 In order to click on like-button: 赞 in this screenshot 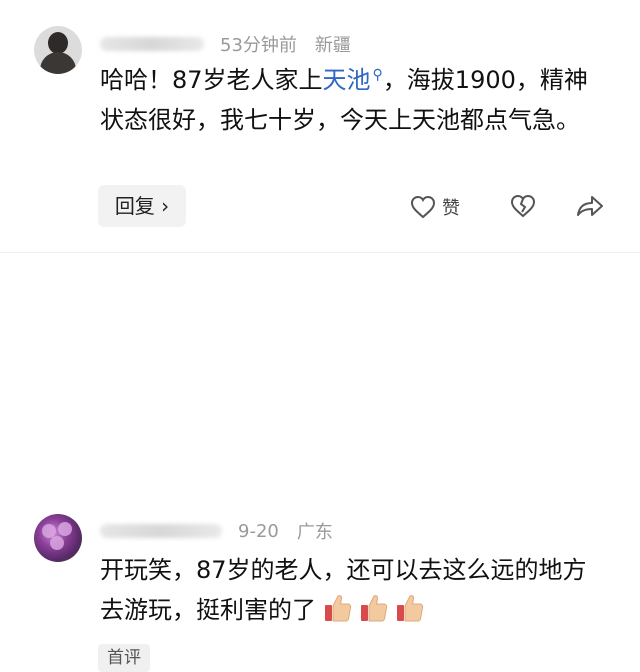, I will do `click(435, 207)`.